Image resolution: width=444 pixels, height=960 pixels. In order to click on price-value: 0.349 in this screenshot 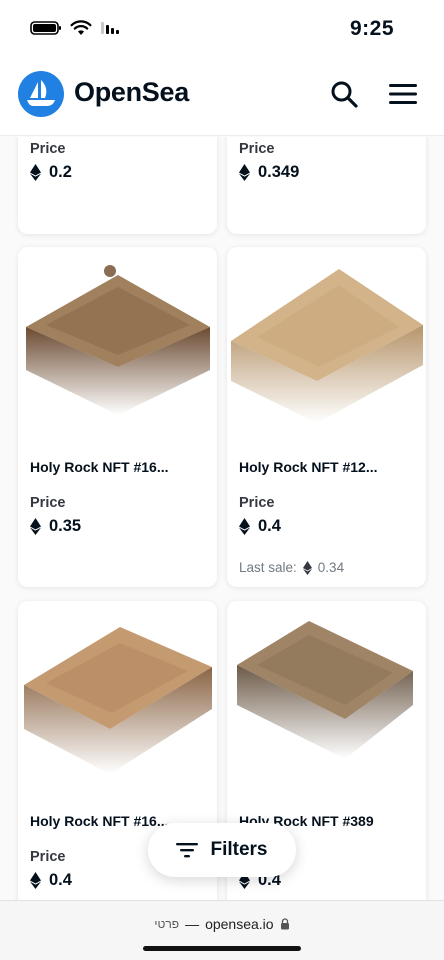, I will do `click(269, 172)`.